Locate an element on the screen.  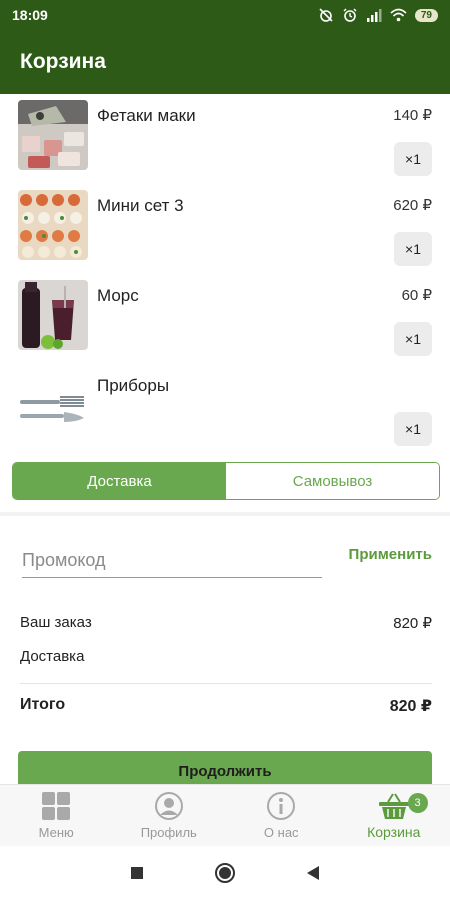
profile-icon is located at coordinates (168, 806).